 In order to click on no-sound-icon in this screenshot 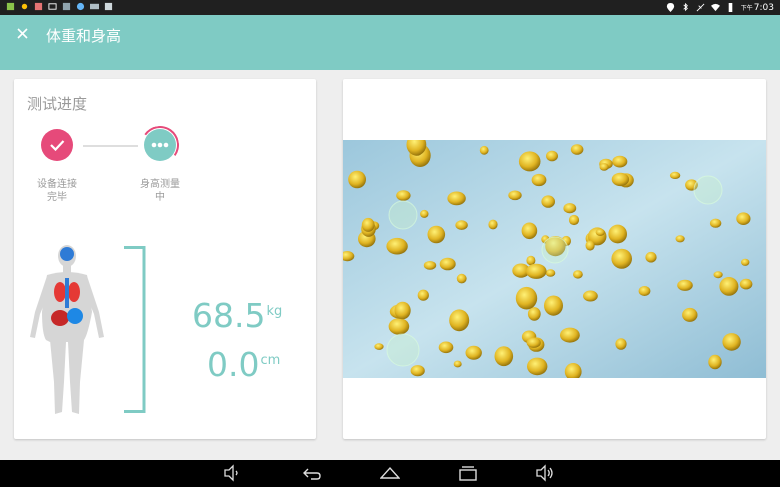, I will do `click(700, 7)`.